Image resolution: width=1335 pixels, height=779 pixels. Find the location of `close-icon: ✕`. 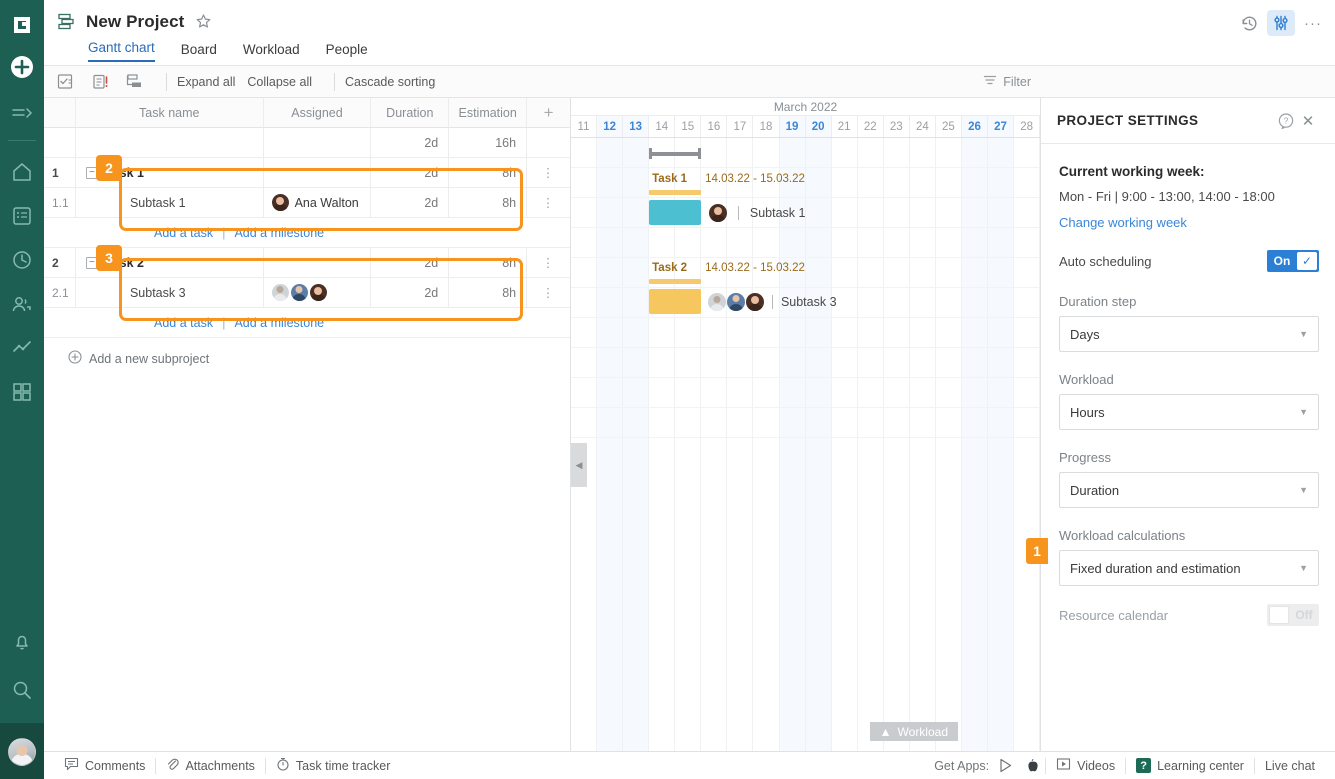

close-icon: ✕ is located at coordinates (1308, 121).